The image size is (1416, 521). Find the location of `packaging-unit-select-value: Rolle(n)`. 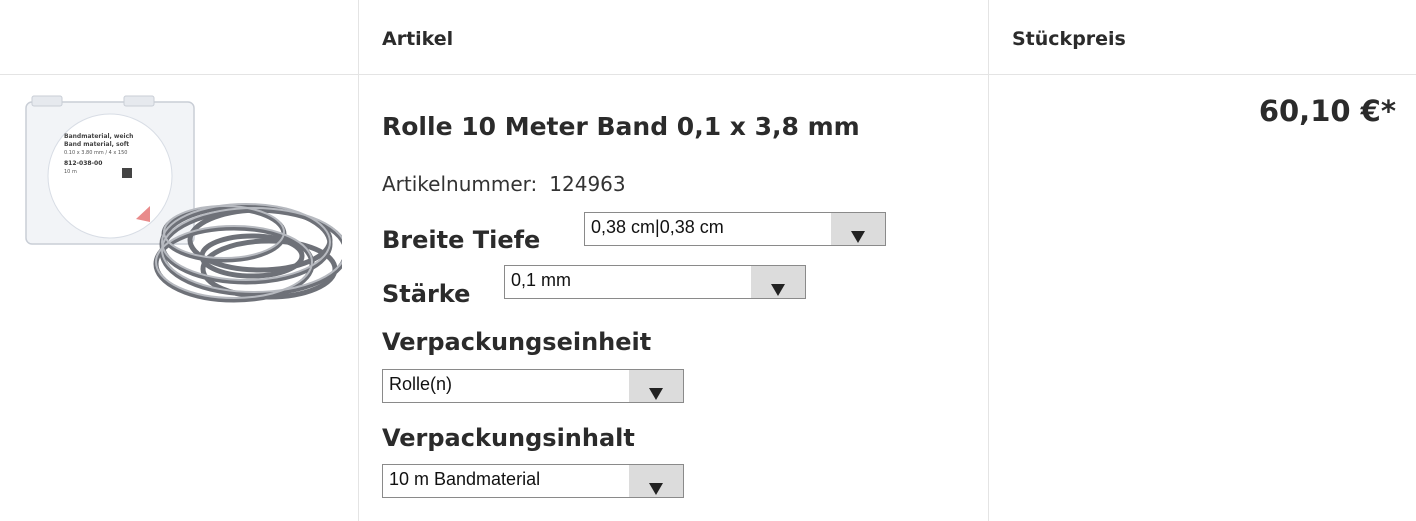

packaging-unit-select-value: Rolle(n) is located at coordinates (421, 384).